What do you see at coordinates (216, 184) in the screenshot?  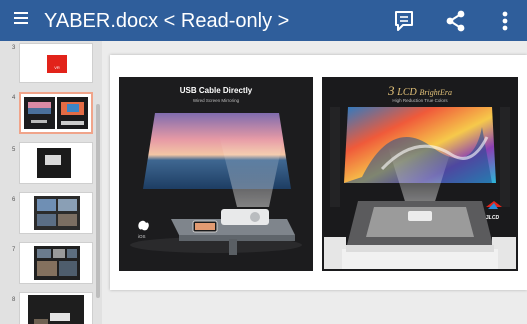 I see `projection-scene` at bounding box center [216, 184].